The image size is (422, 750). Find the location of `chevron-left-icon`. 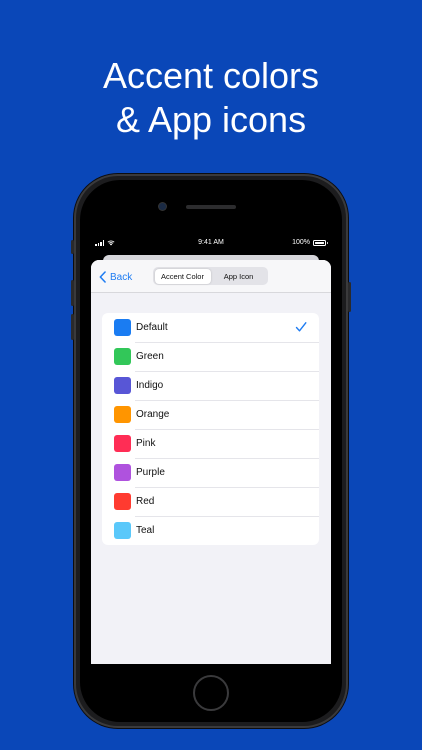

chevron-left-icon is located at coordinates (102, 277).